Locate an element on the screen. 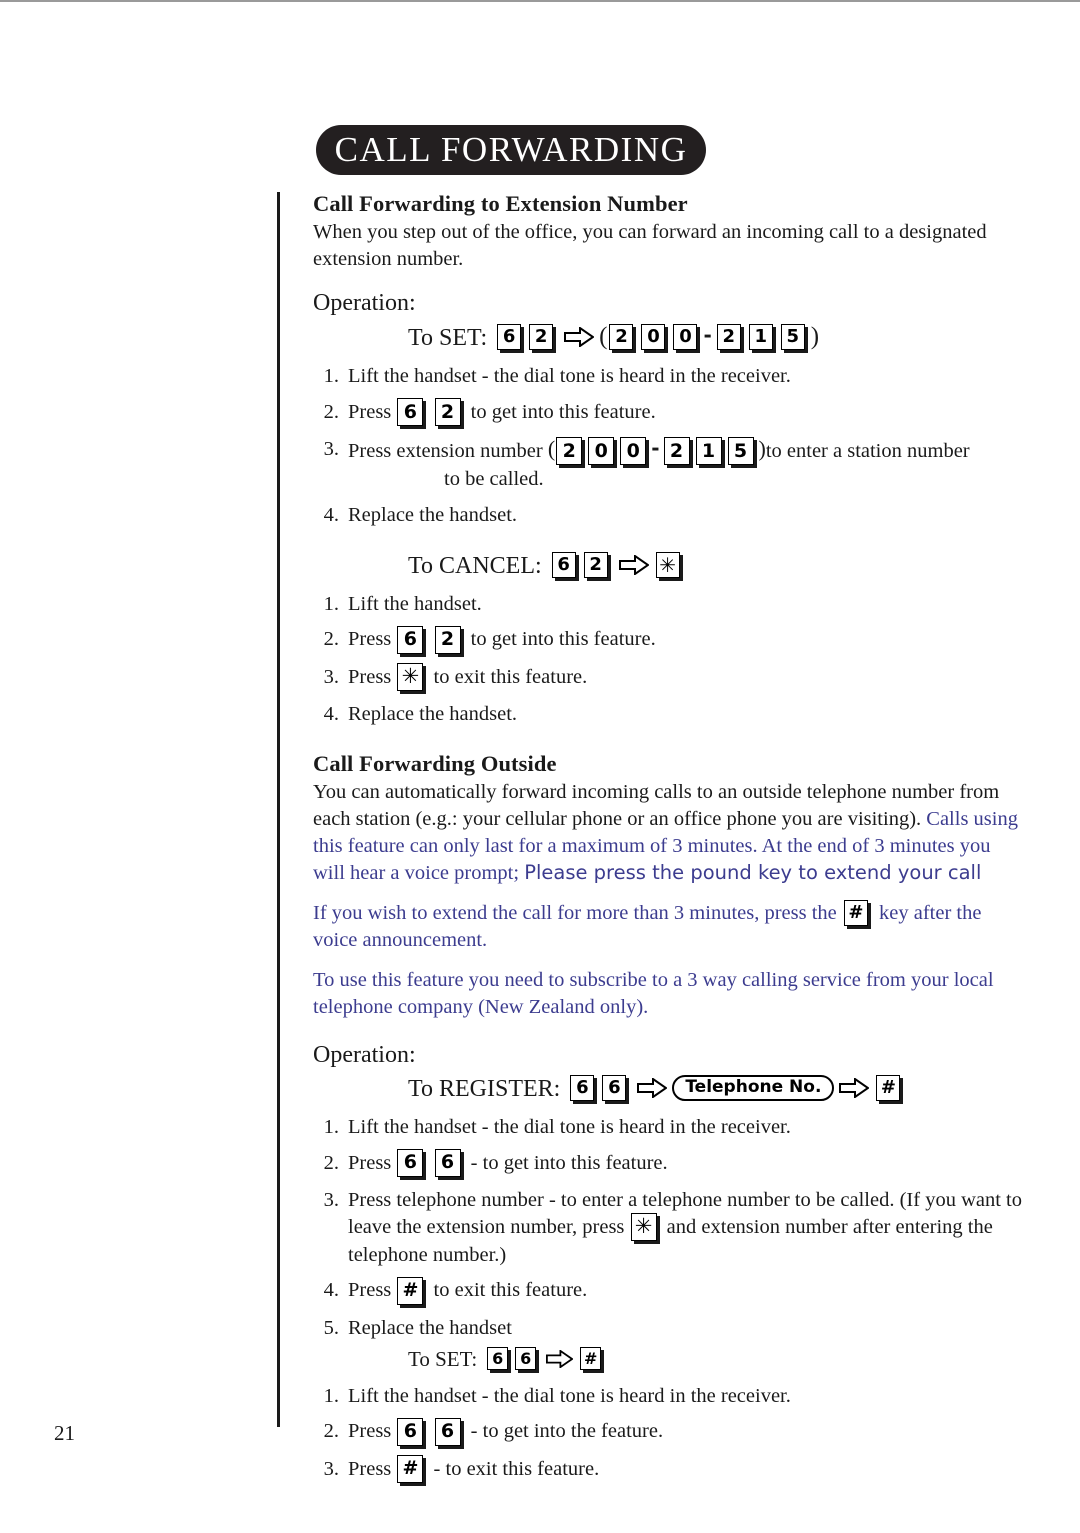 The height and width of the screenshot is (1533, 1080). list-item: 5. Replace the handset is located at coordinates (668, 1328).